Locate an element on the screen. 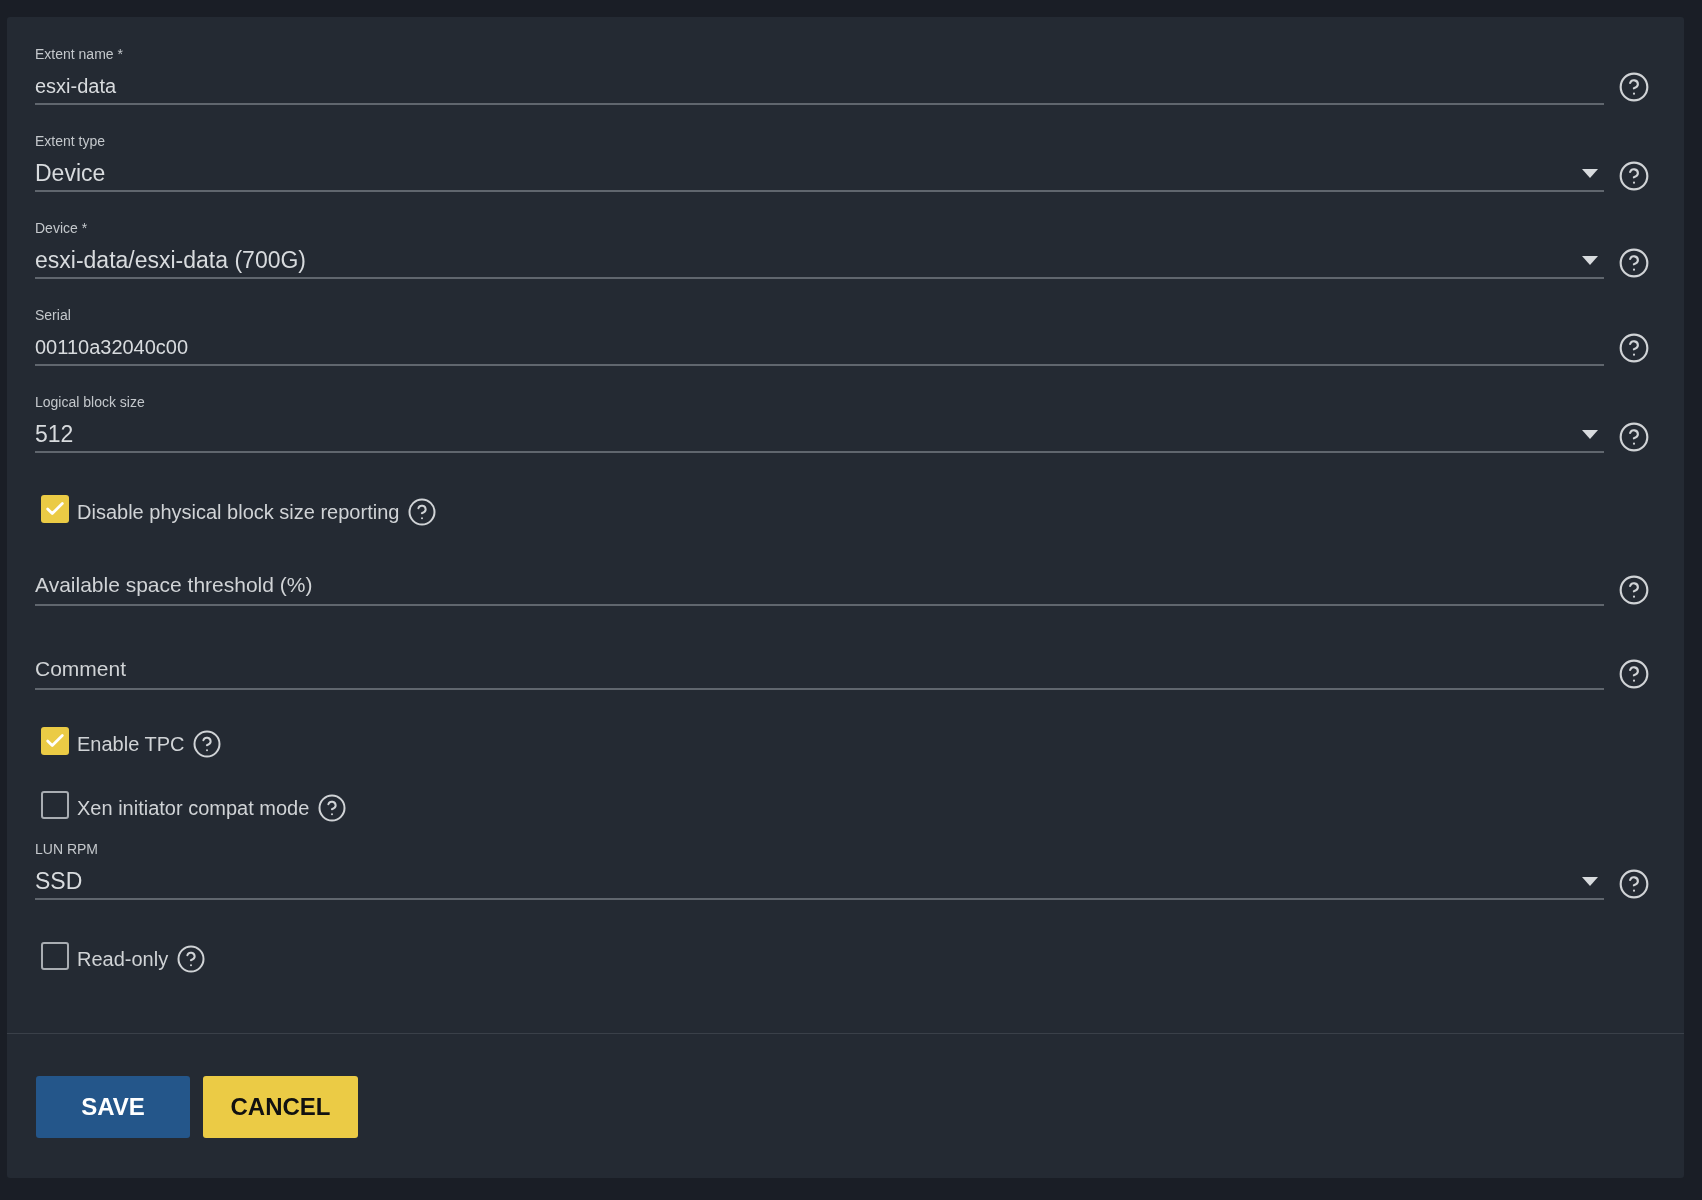  input-field: Available space threshold (%) is located at coordinates (819, 586).